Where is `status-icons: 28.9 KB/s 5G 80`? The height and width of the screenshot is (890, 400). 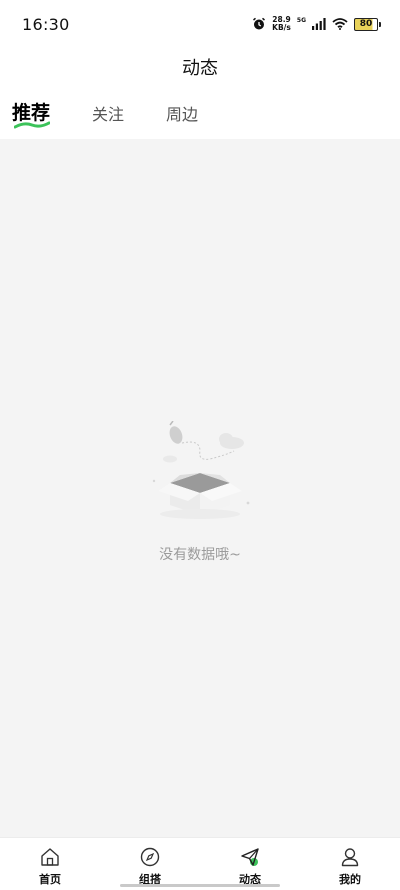
status-icons: 28.9 KB/s 5G 80 is located at coordinates (316, 24).